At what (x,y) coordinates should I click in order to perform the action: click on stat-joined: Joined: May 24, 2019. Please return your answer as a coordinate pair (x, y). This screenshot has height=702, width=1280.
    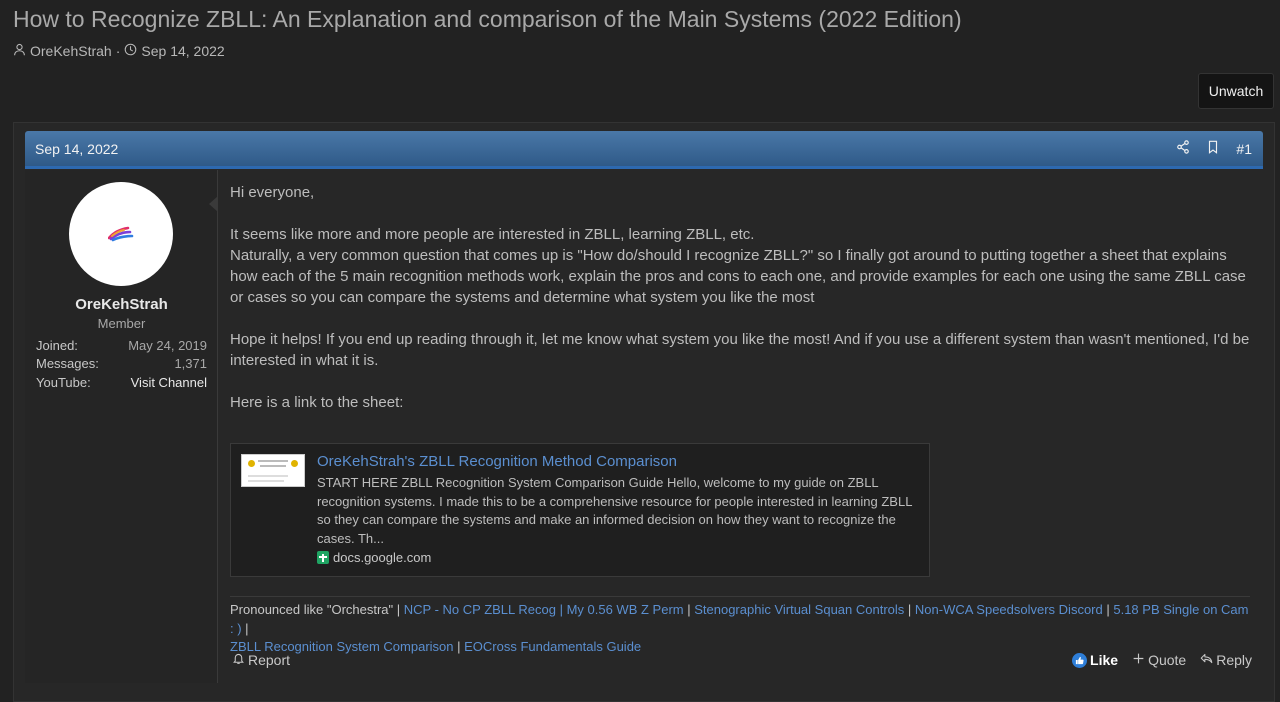
    Looking at the image, I should click on (121, 345).